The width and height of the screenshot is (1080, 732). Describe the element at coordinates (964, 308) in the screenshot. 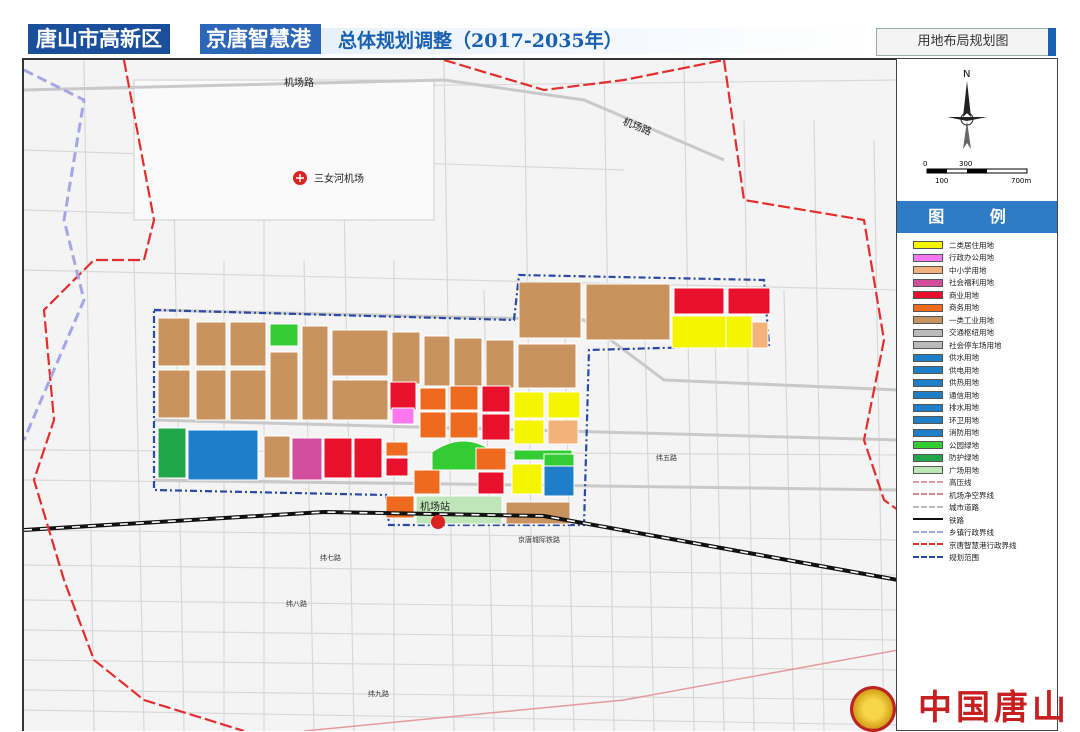

I see `legend-label: 商务用地` at that location.